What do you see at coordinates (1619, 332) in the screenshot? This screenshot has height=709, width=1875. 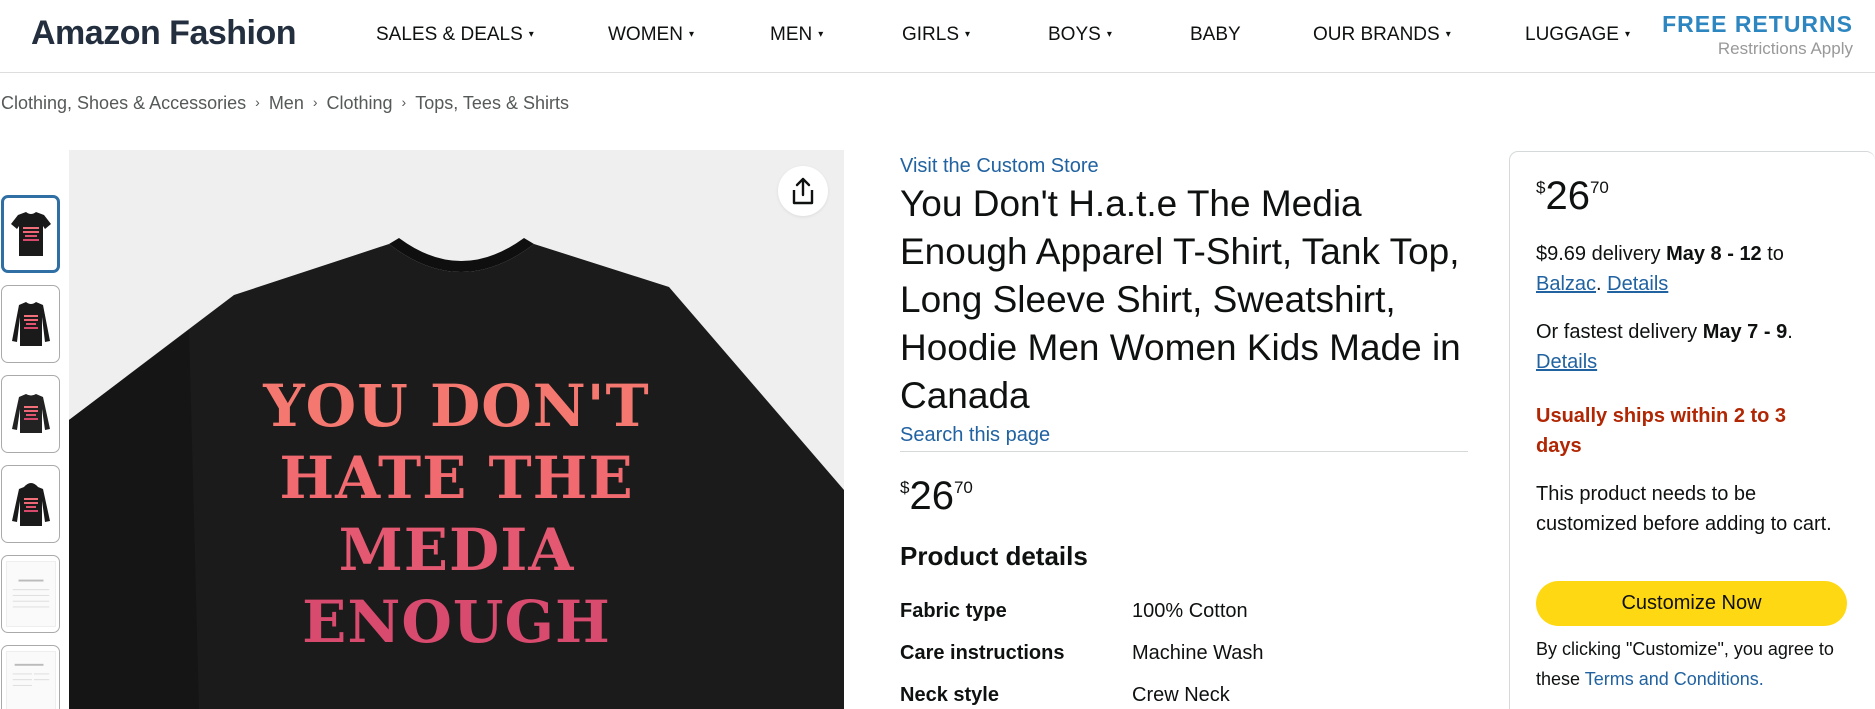 I see `fastest-delivery-prefix: Or fastest delivery` at bounding box center [1619, 332].